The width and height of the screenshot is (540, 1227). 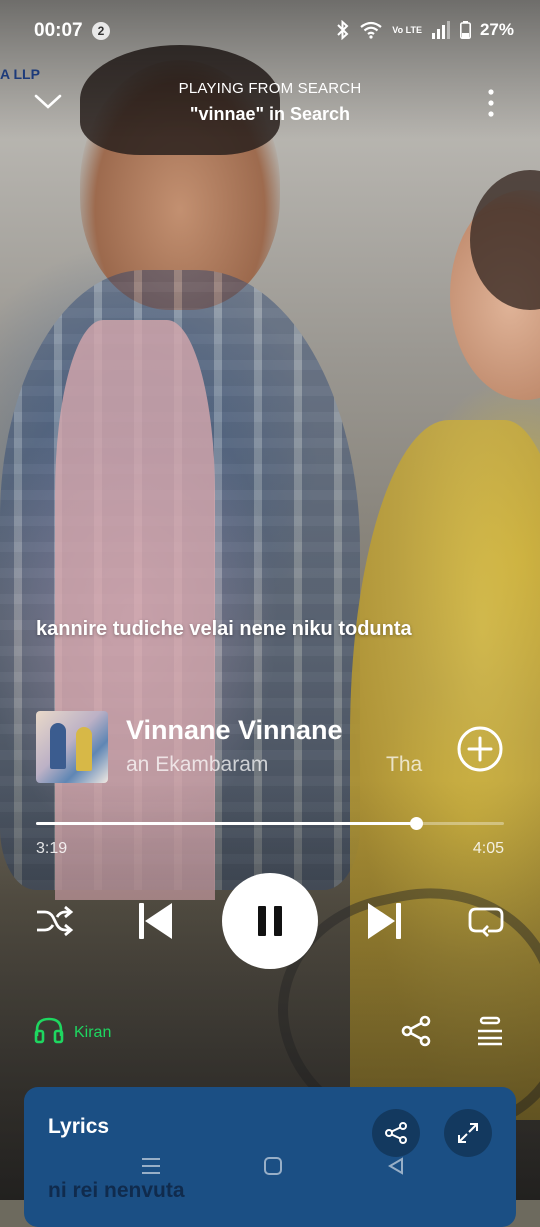 What do you see at coordinates (276, 767) in the screenshot?
I see `artist-marquee: an Ekambaram Tha` at bounding box center [276, 767].